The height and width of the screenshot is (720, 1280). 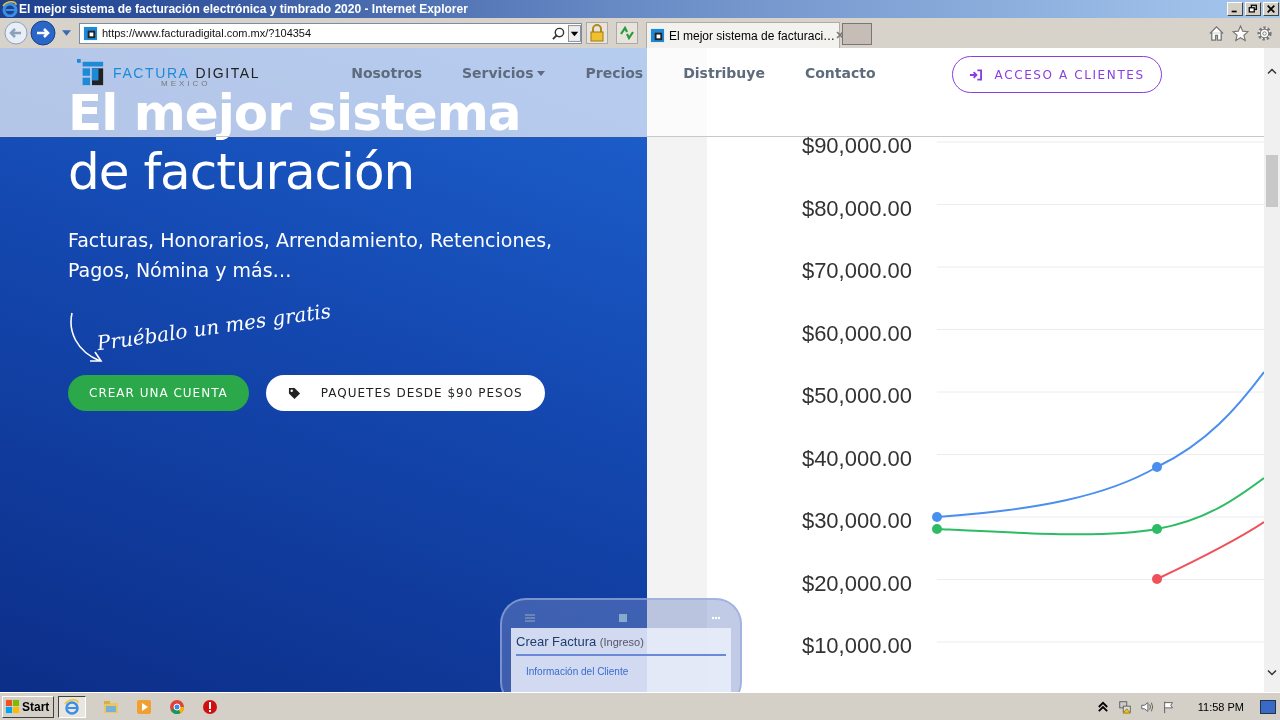 What do you see at coordinates (214, 327) in the screenshot?
I see `trial-note: Pruébalo un mes gratis` at bounding box center [214, 327].